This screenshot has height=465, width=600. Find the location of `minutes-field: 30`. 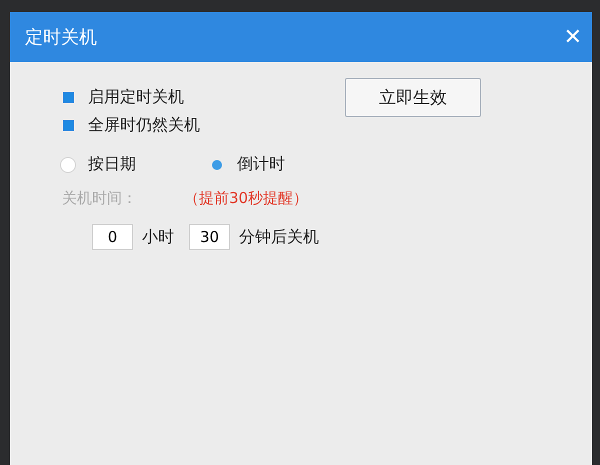

minutes-field: 30 is located at coordinates (209, 237).